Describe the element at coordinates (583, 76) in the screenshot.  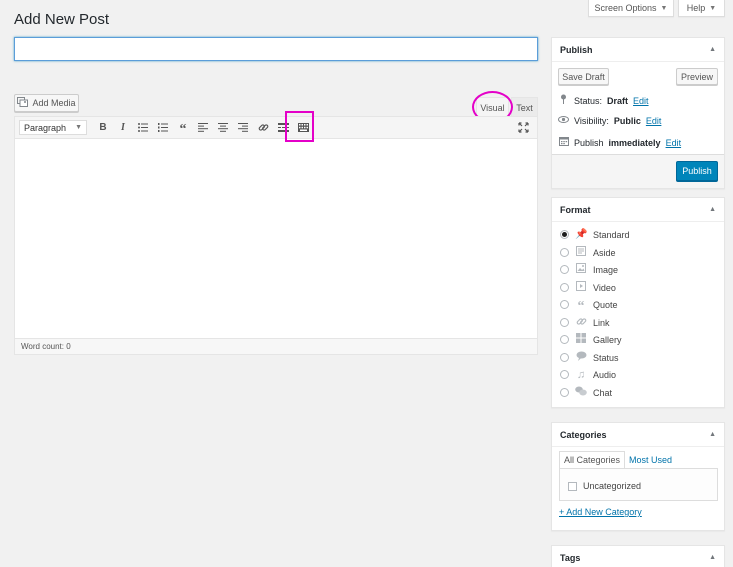
I see `save-draft-button: Save Draft` at that location.